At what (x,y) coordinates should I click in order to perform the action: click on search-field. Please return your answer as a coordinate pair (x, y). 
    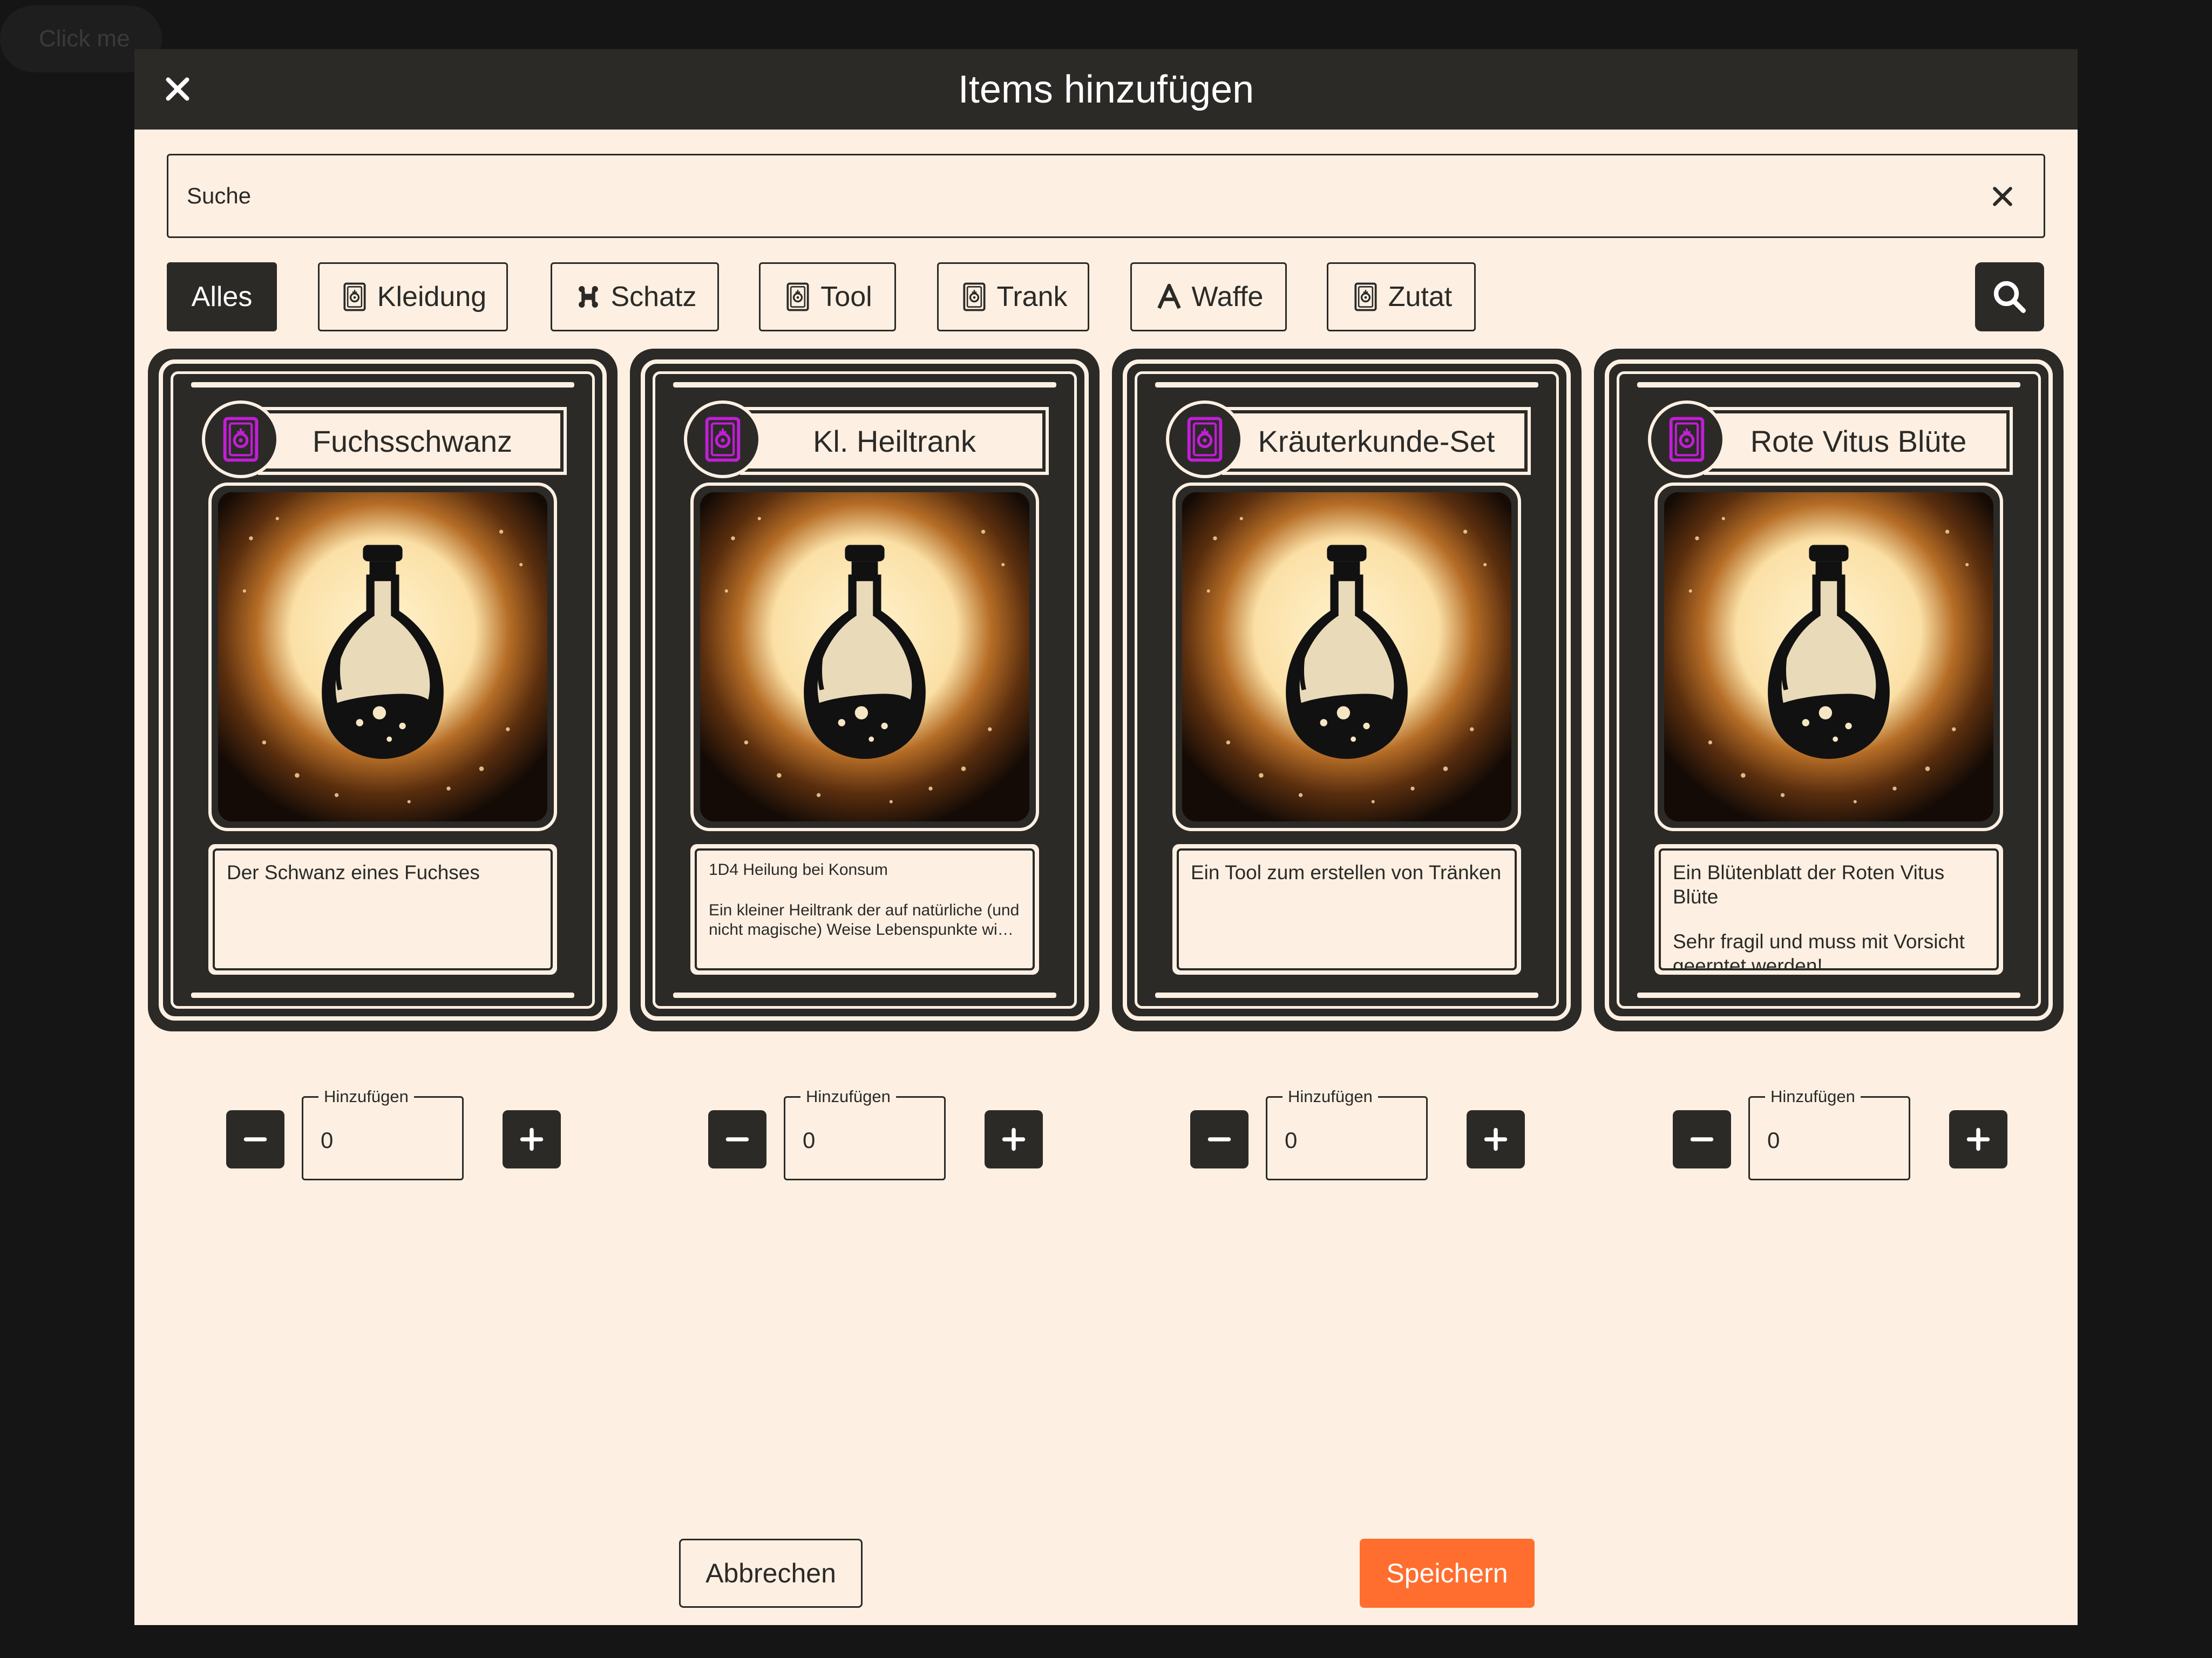
    Looking at the image, I should click on (1106, 196).